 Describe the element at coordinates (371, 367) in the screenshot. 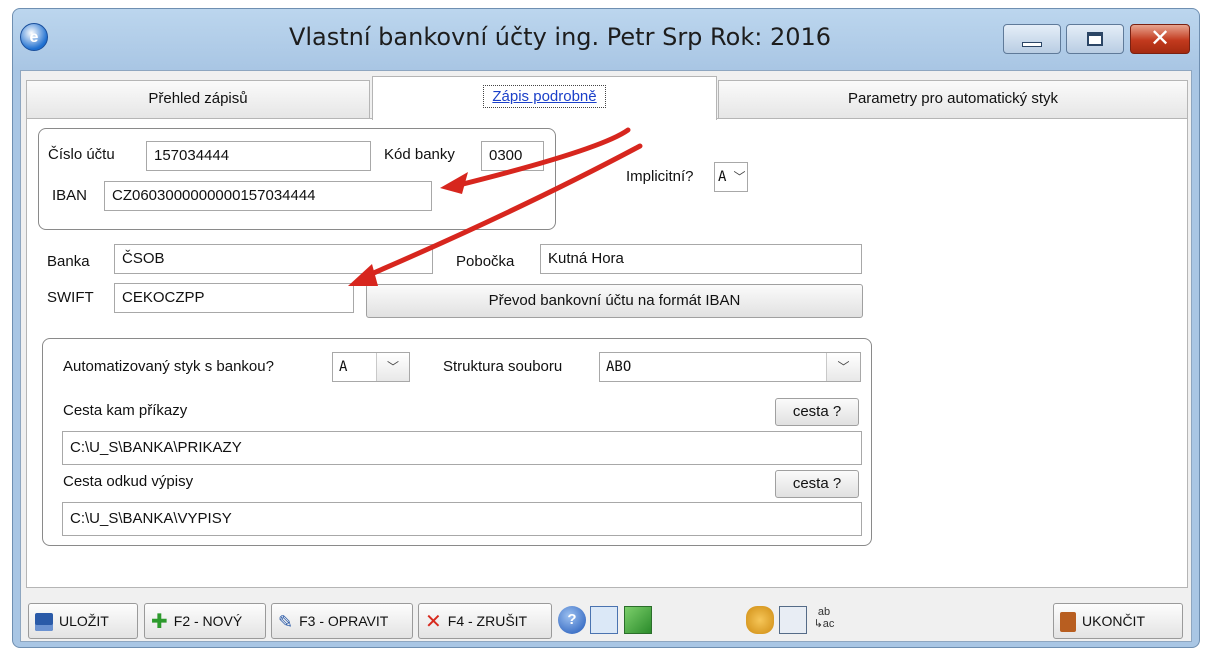

I see `styk-select: A ﹀` at that location.